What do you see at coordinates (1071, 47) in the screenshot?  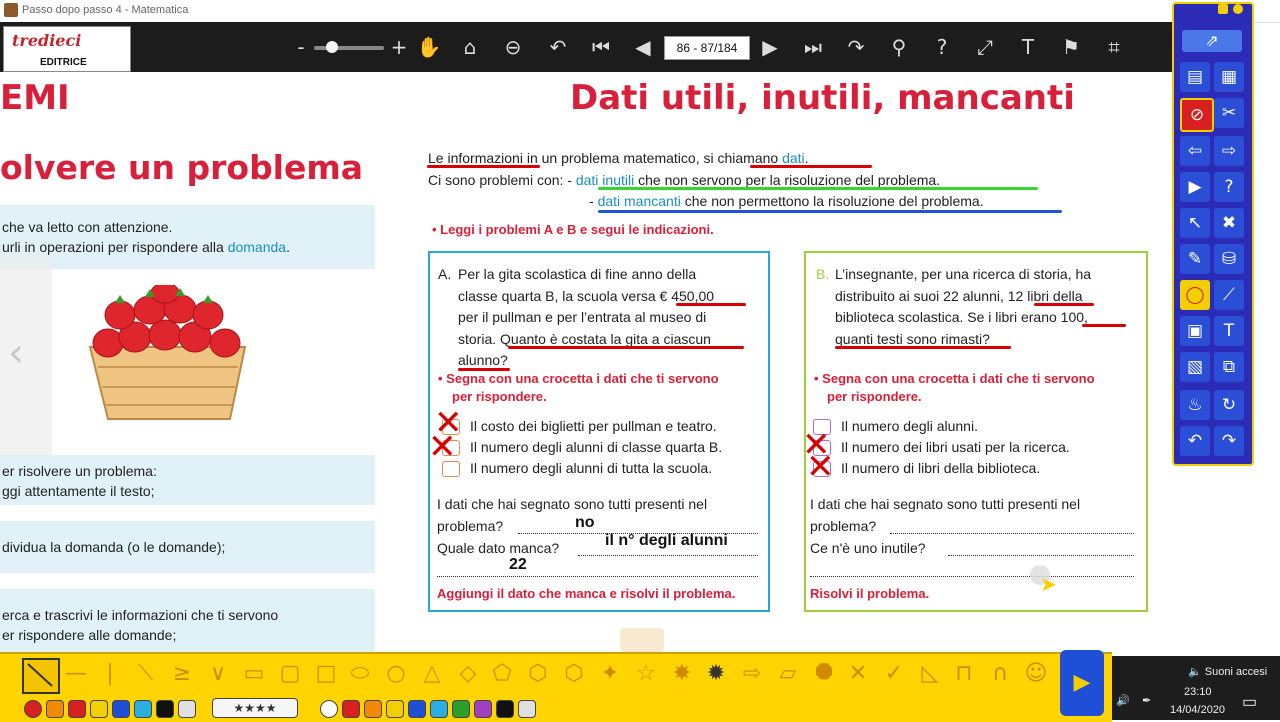 I see `bookmark-icon: ⚑` at bounding box center [1071, 47].